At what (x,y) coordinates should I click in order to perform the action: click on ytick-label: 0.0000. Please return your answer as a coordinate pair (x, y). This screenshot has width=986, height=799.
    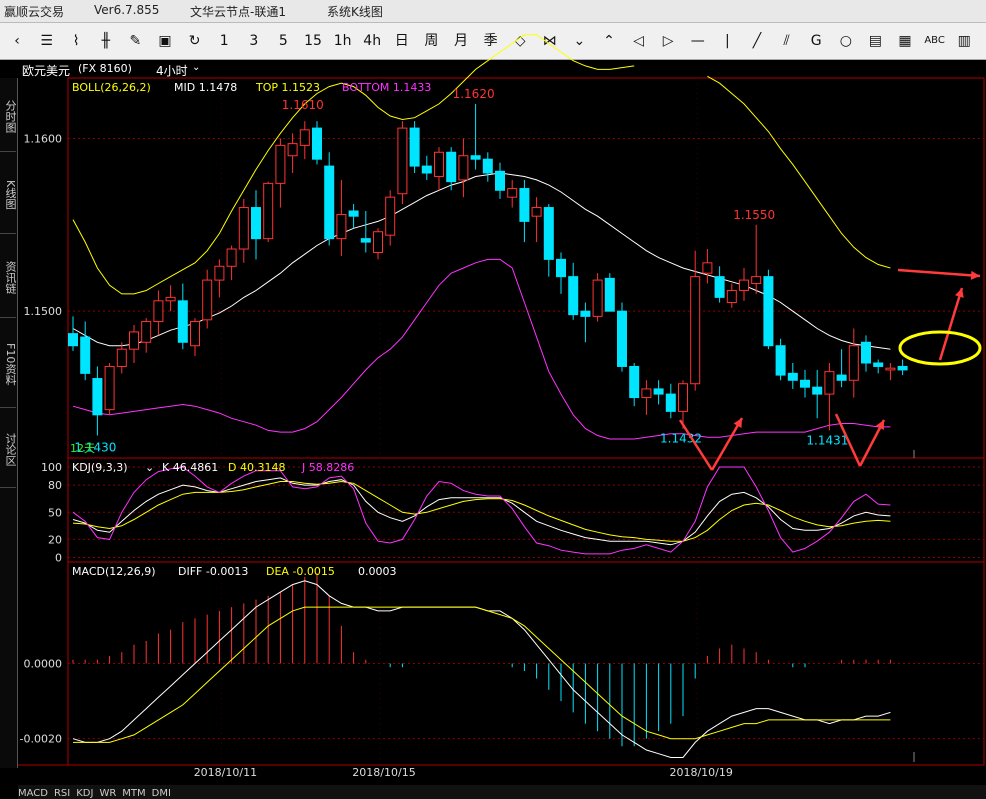
    Looking at the image, I should click on (43, 664).